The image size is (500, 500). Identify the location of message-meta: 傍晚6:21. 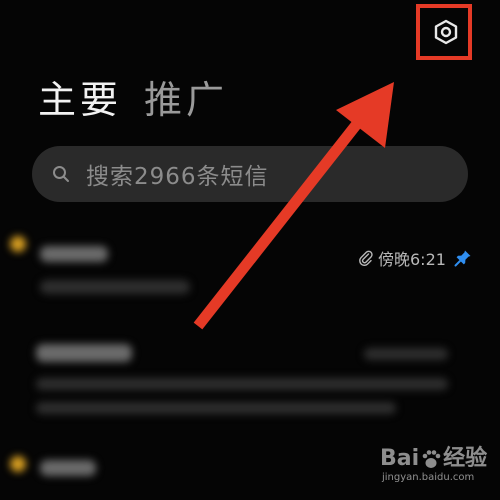
(415, 258).